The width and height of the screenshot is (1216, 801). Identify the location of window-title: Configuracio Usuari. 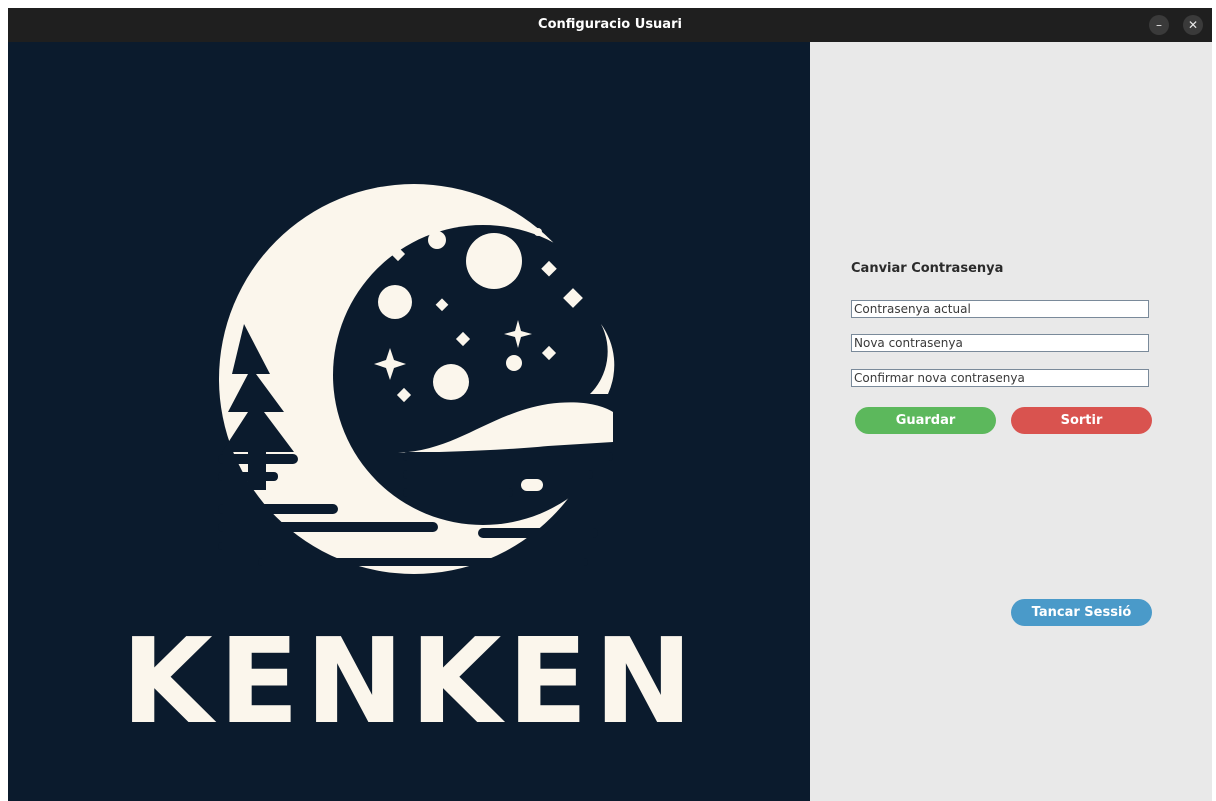
(610, 24).